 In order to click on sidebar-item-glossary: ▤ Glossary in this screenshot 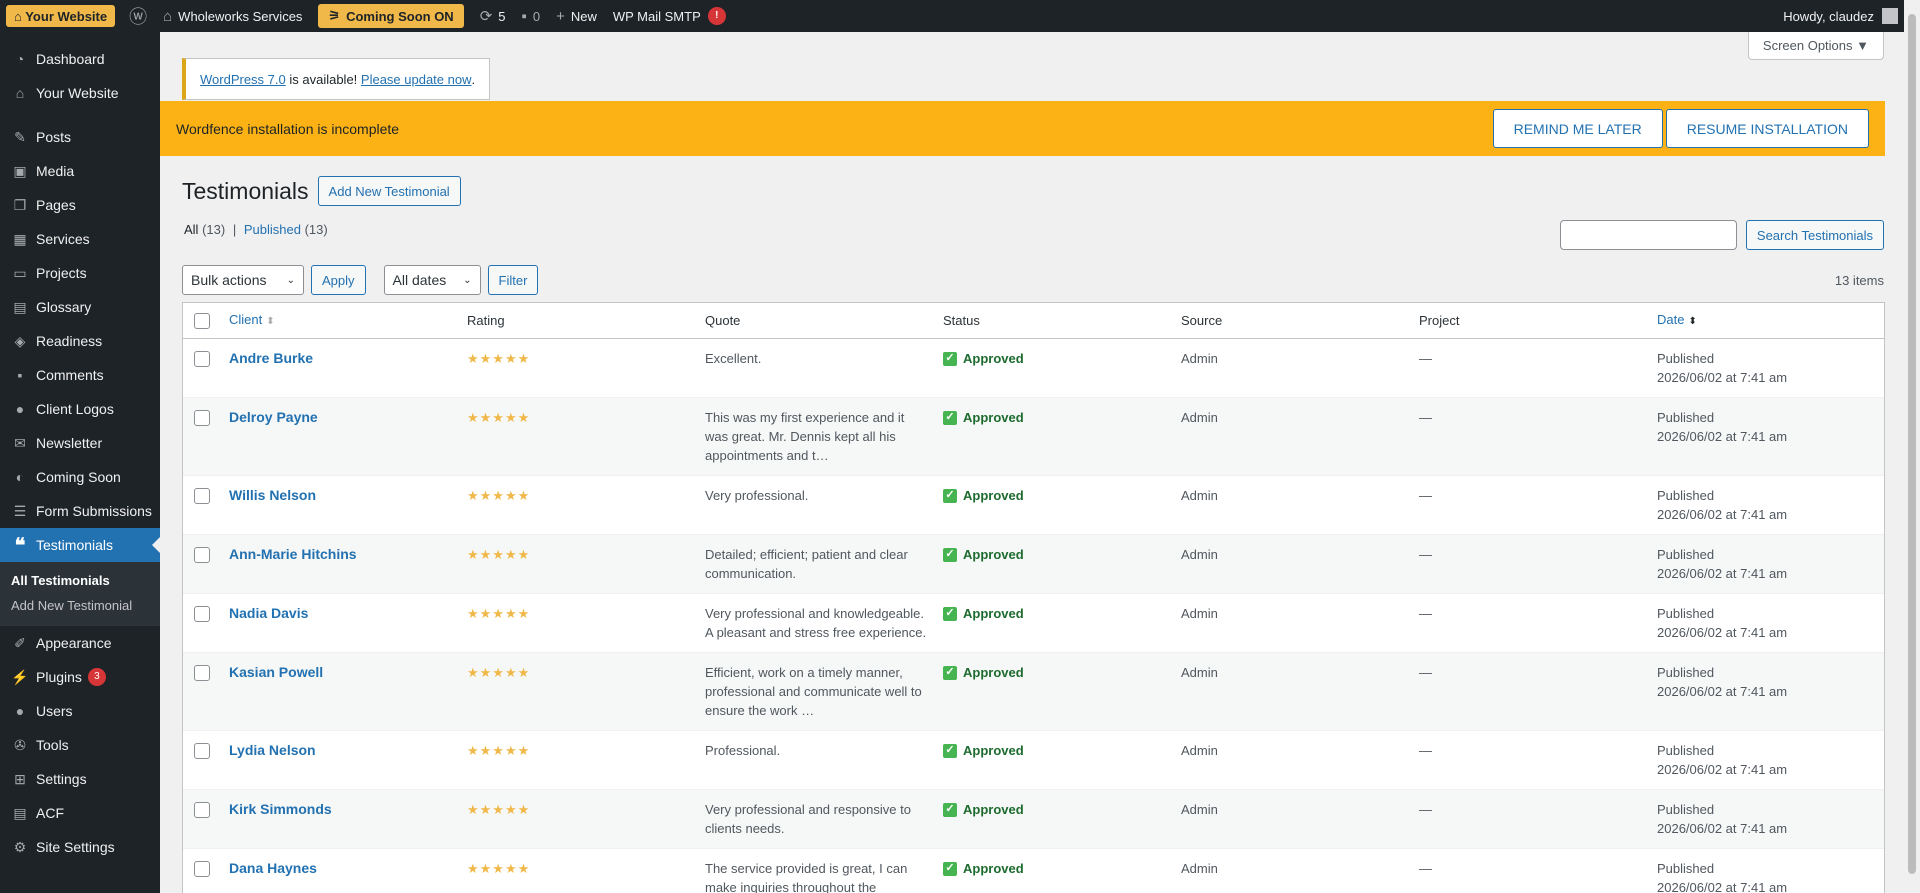, I will do `click(80, 307)`.